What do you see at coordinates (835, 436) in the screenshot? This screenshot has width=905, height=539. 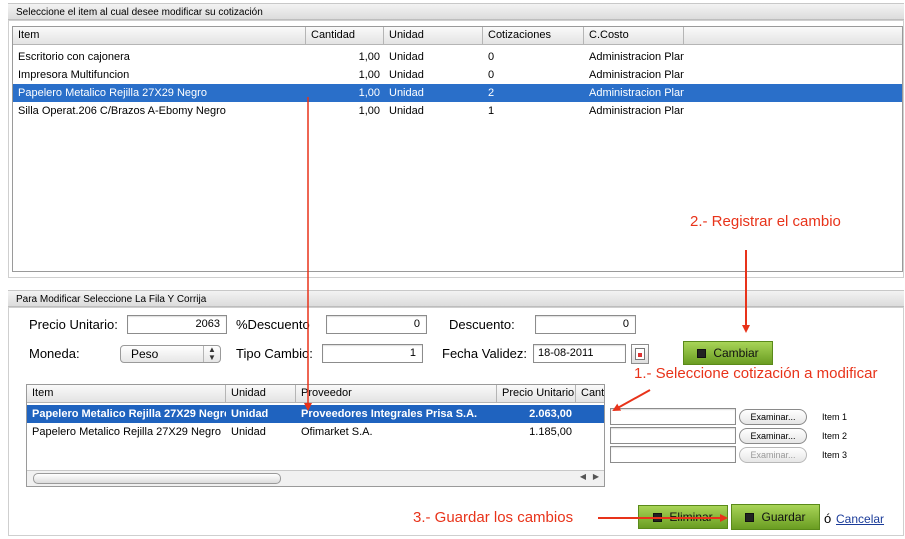 I see `attachment-2-label: Item 2` at bounding box center [835, 436].